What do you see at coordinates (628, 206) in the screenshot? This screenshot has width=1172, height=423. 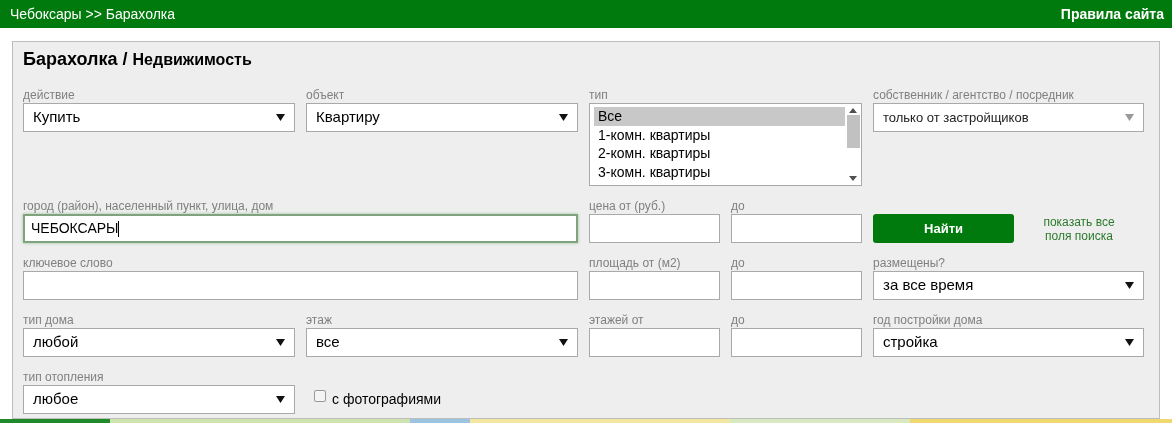 I see `field-label: цена от (руб.)` at bounding box center [628, 206].